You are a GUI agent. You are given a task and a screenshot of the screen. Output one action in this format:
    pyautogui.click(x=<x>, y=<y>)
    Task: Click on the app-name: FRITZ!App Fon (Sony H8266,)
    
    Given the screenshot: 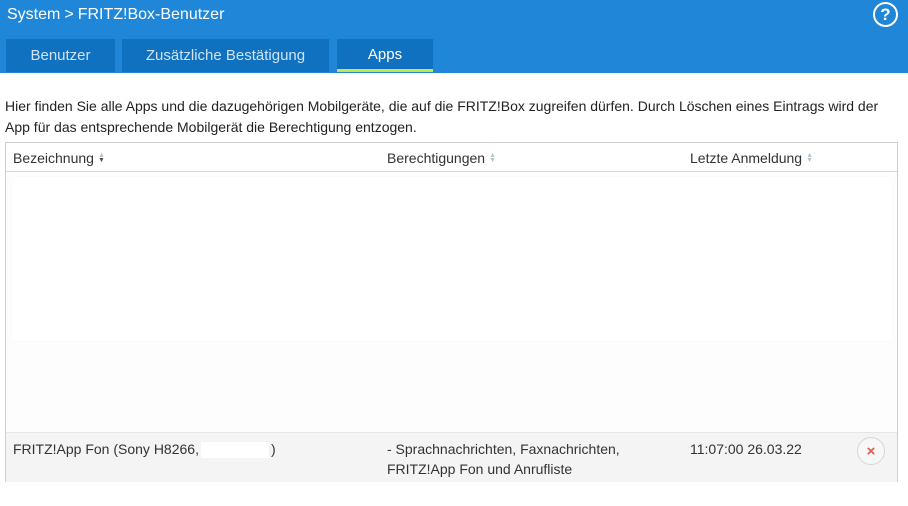 What is the action you would take?
    pyautogui.click(x=144, y=449)
    